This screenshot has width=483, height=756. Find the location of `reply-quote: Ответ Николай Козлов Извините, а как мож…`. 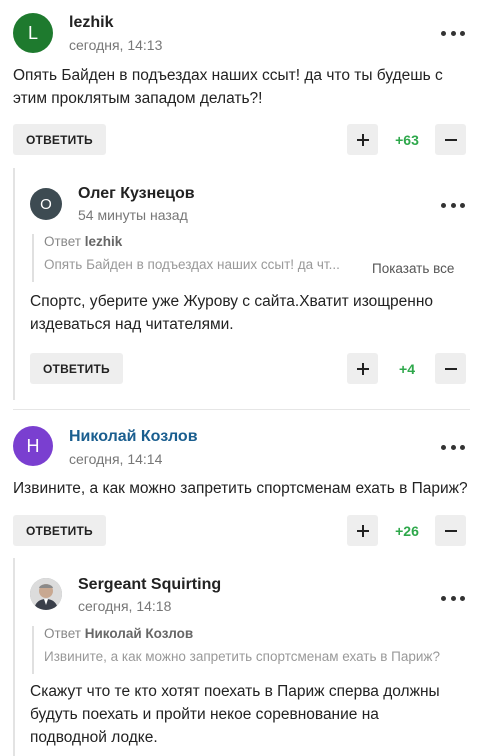

reply-quote: Ответ Николай Козлов Извините, а как мож… is located at coordinates (252, 650).